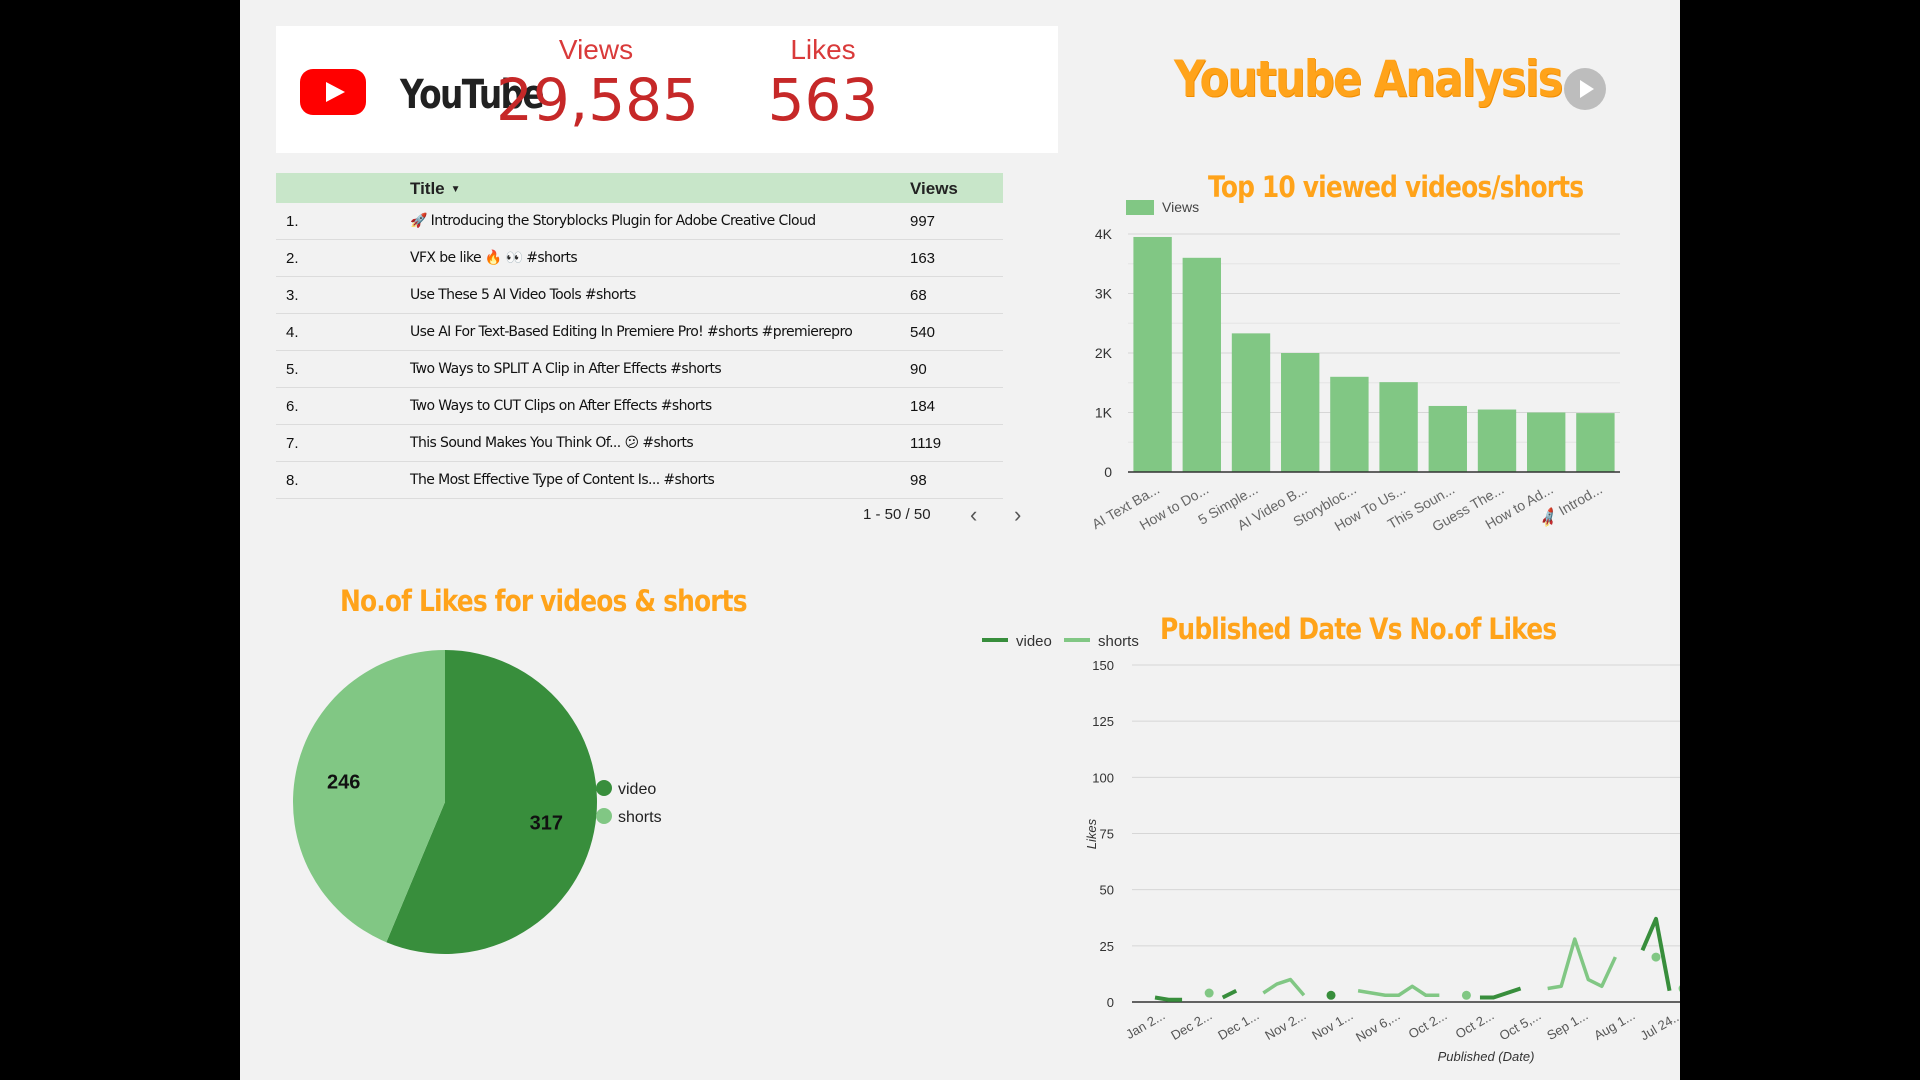 The width and height of the screenshot is (1920, 1080). What do you see at coordinates (1103, 721) in the screenshot?
I see `y-tick-label: 125` at bounding box center [1103, 721].